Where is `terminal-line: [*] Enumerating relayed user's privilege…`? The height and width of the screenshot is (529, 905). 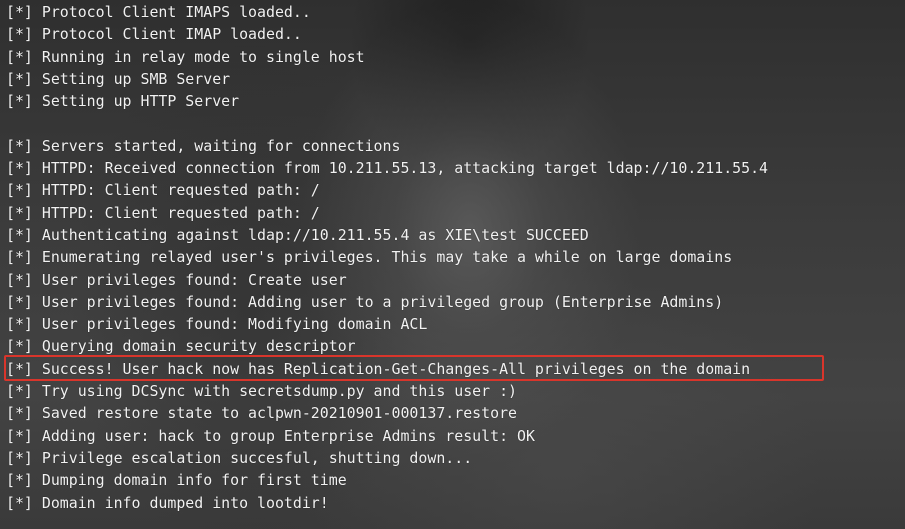
terminal-line: [*] Enumerating relayed user's privilege… is located at coordinates (369, 257).